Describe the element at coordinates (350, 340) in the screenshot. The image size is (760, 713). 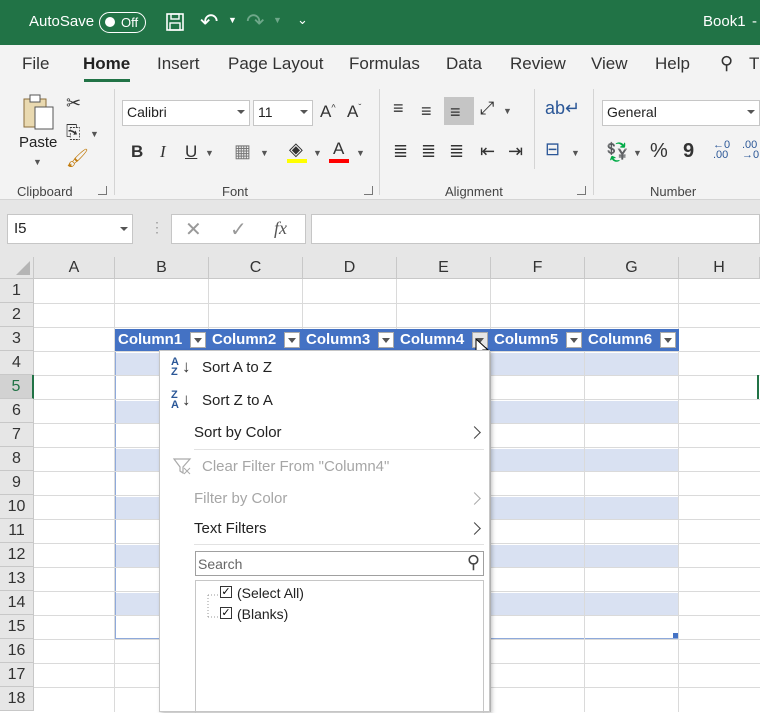
I see `table-header-column3: Column3` at that location.